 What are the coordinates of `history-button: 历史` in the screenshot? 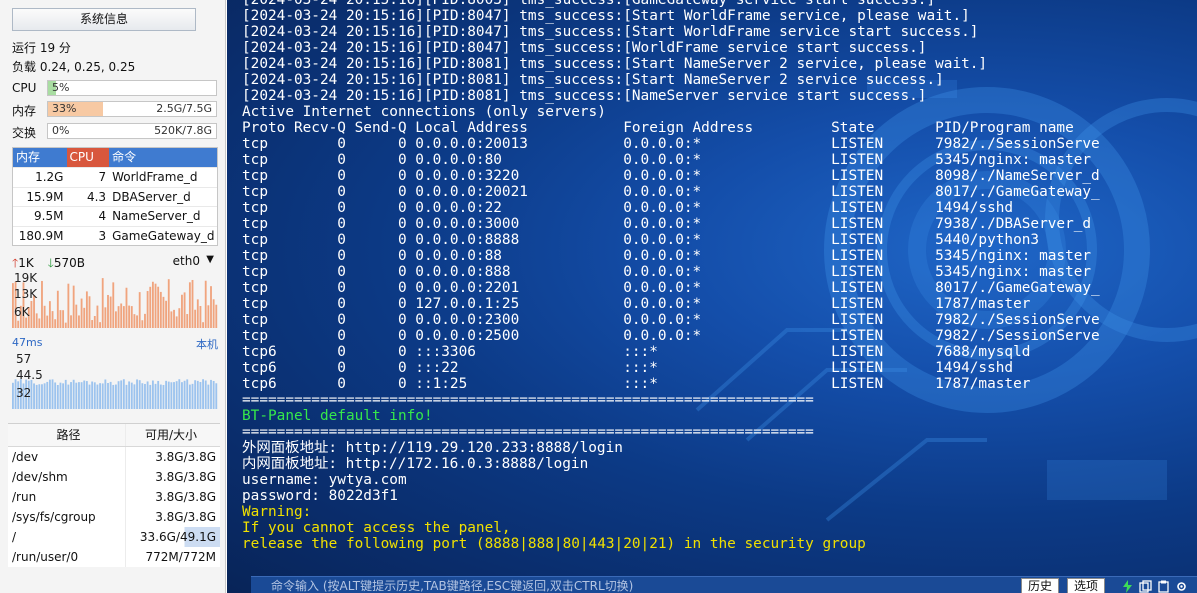 It's located at (1040, 585).